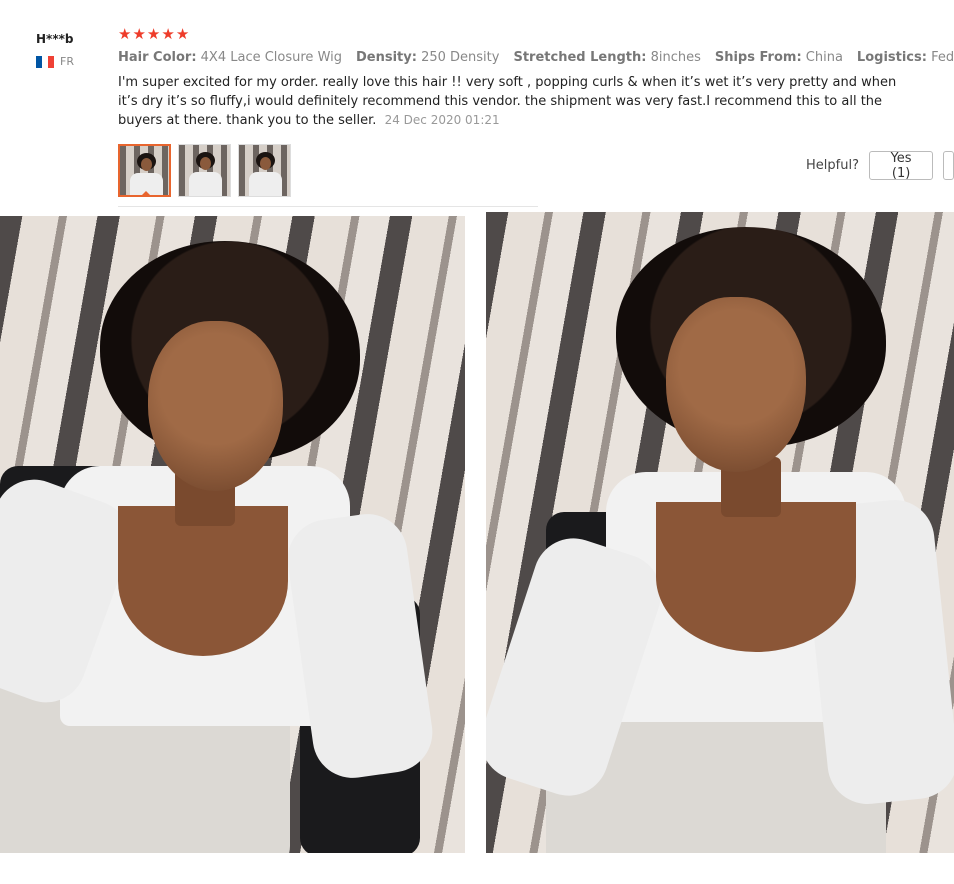 The width and height of the screenshot is (954, 884). Describe the element at coordinates (442, 120) in the screenshot. I see `review-date: 24 Dec 2020 01:21` at that location.